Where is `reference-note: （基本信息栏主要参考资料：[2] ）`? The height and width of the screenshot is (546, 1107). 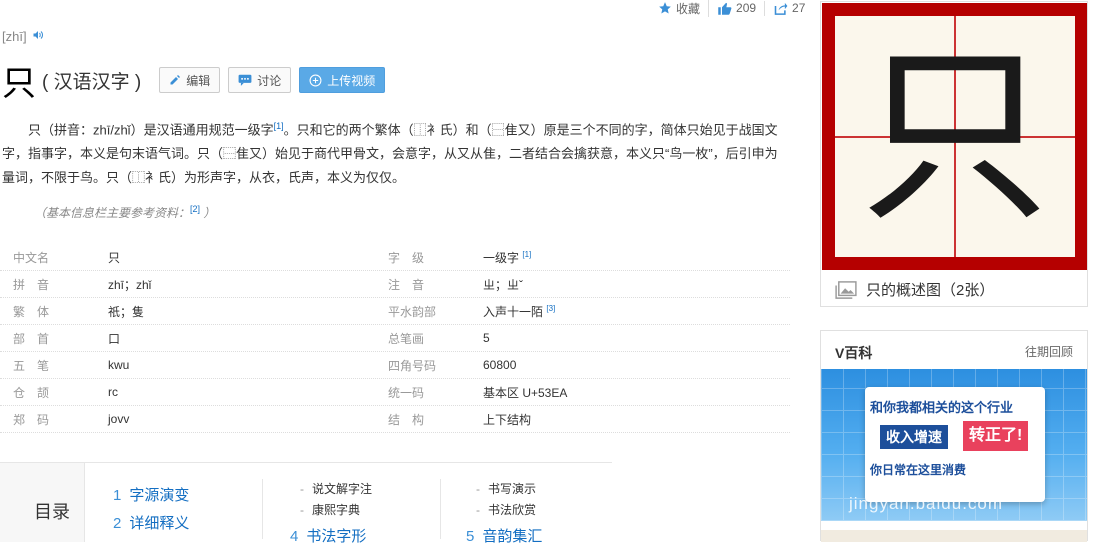
reference-note: （基本信息栏主要参考资料：[2] ） is located at coordinates (124, 212).